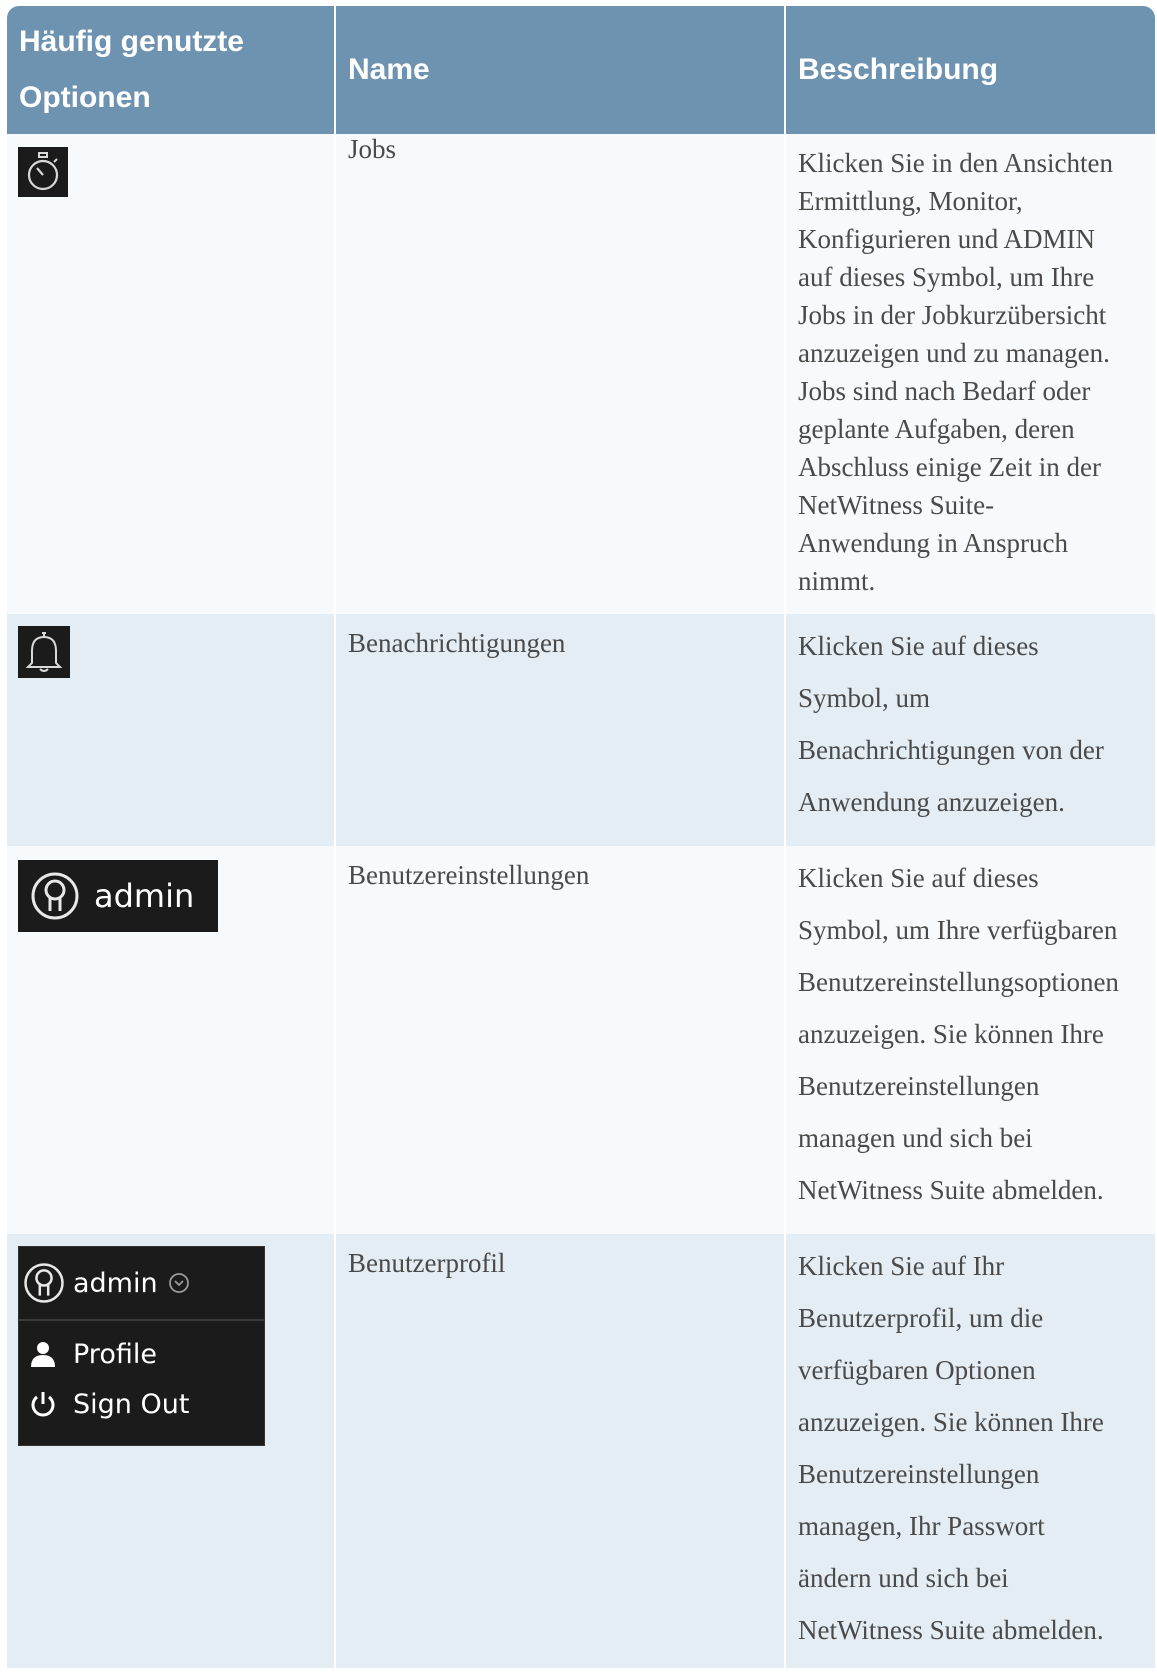 The image size is (1157, 1676). What do you see at coordinates (946, 239) in the screenshot?
I see `desc-line: Konfigurieren und ADMIN` at bounding box center [946, 239].